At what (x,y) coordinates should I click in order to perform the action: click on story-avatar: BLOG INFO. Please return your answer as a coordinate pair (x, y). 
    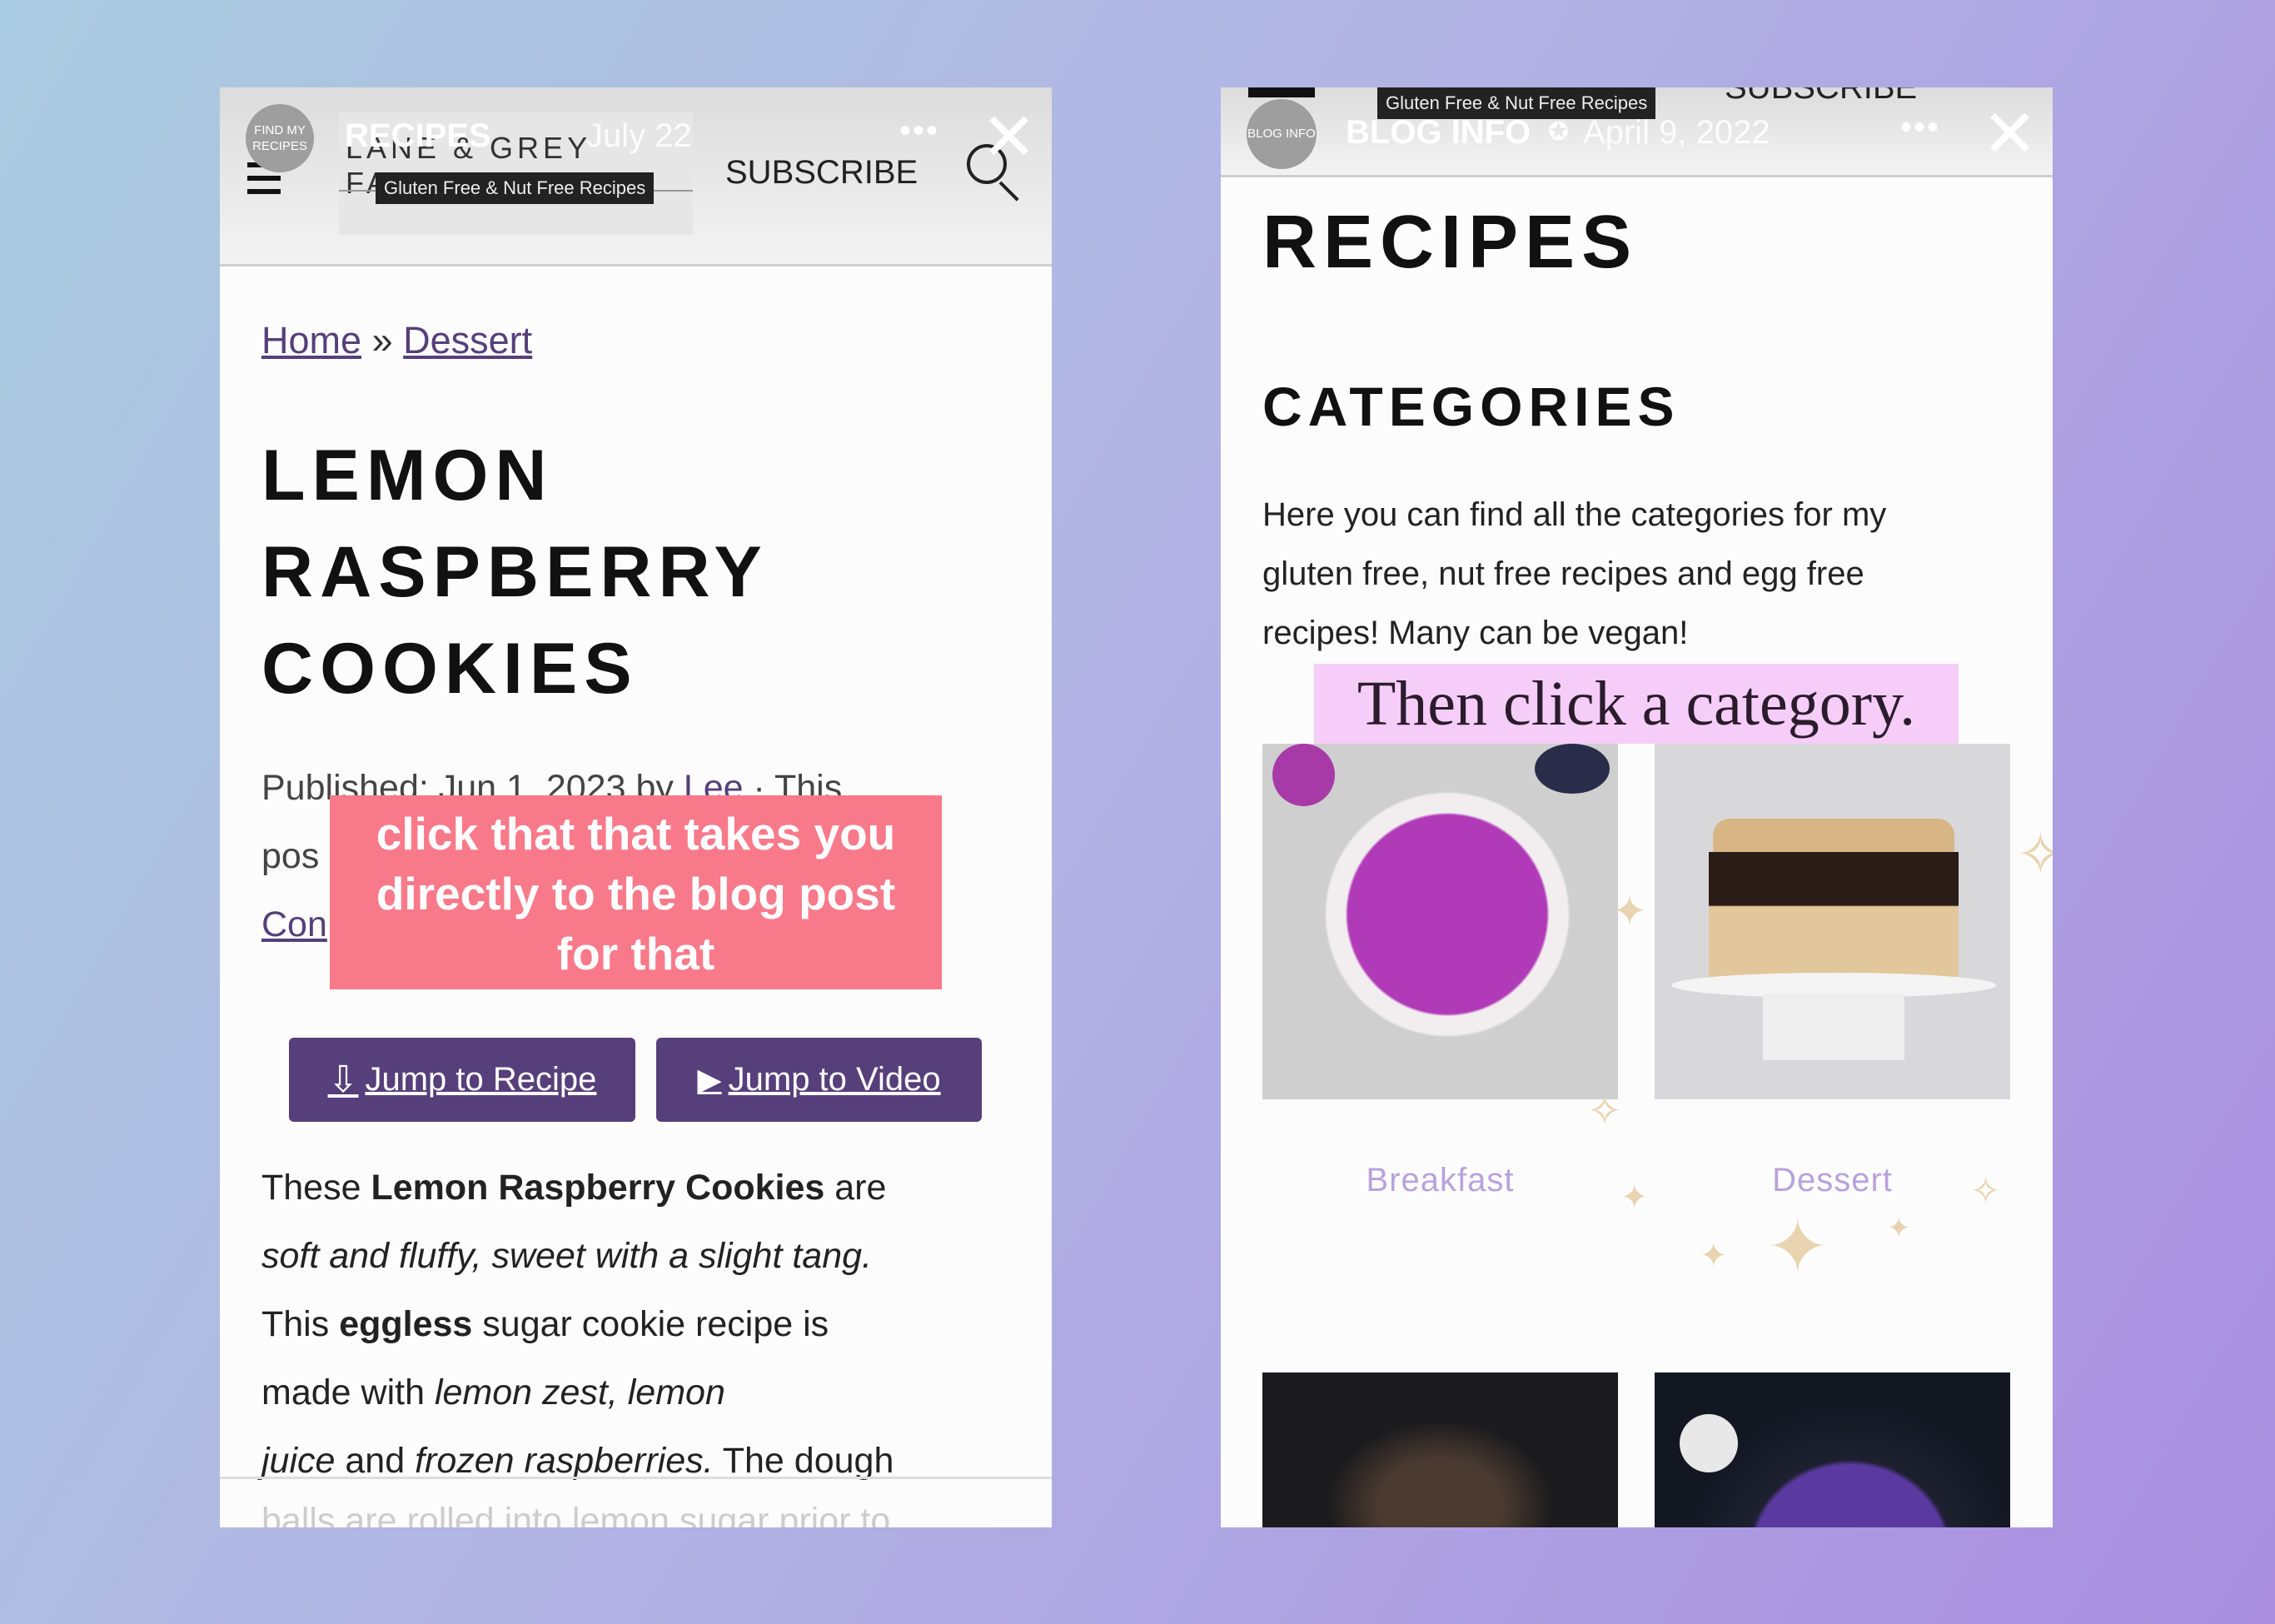
    Looking at the image, I should click on (1282, 134).